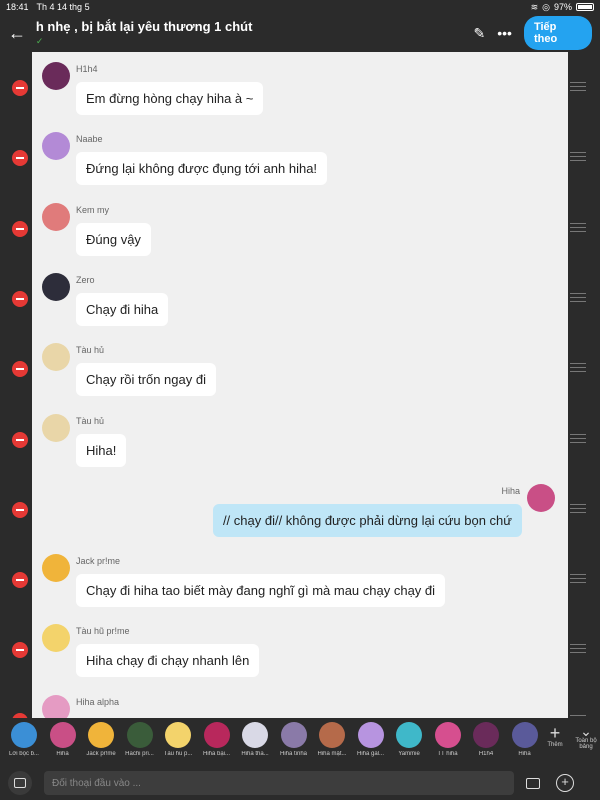  I want to click on input-bar: +, so click(300, 783).